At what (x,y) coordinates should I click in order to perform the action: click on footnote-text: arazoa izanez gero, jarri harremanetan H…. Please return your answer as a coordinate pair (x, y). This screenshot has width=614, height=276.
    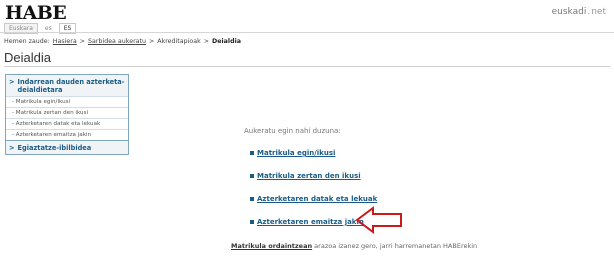
    Looking at the image, I should click on (395, 246).